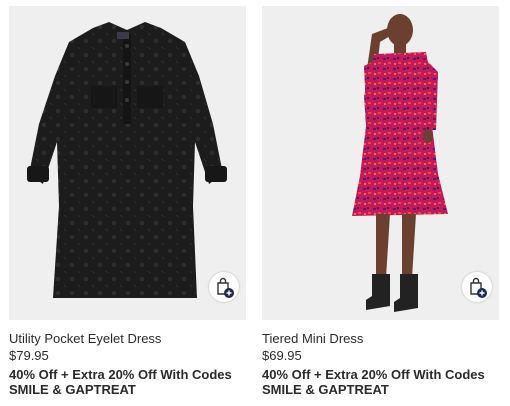 This screenshot has height=406, width=510. Describe the element at coordinates (127, 338) in the screenshot. I see `product-name: Utility Pocket Eyelet Dress` at that location.